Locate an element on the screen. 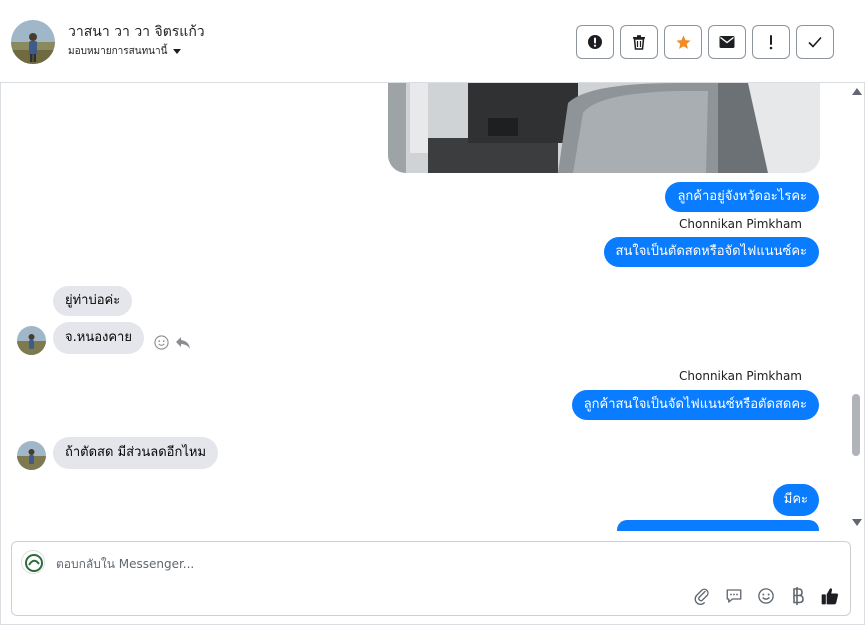  outgoing-message: สนใจเป็นตัดสดหรือจัดไฟแนนซ์คะ is located at coordinates (711, 252).